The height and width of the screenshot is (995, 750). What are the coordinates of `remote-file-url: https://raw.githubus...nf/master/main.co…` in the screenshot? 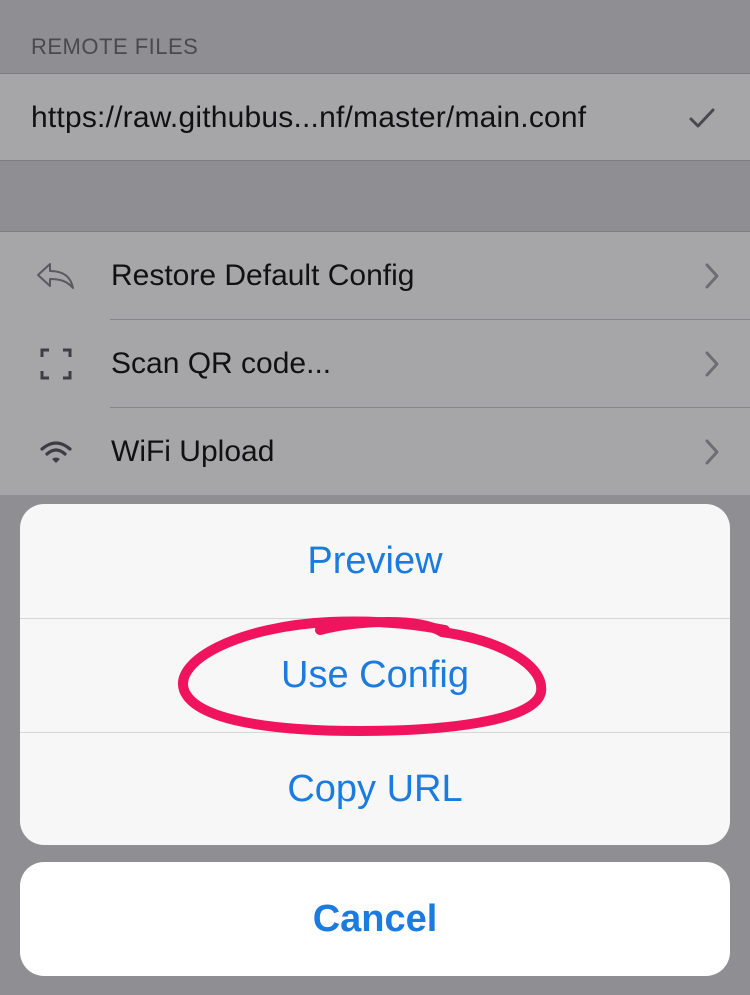 It's located at (309, 117).